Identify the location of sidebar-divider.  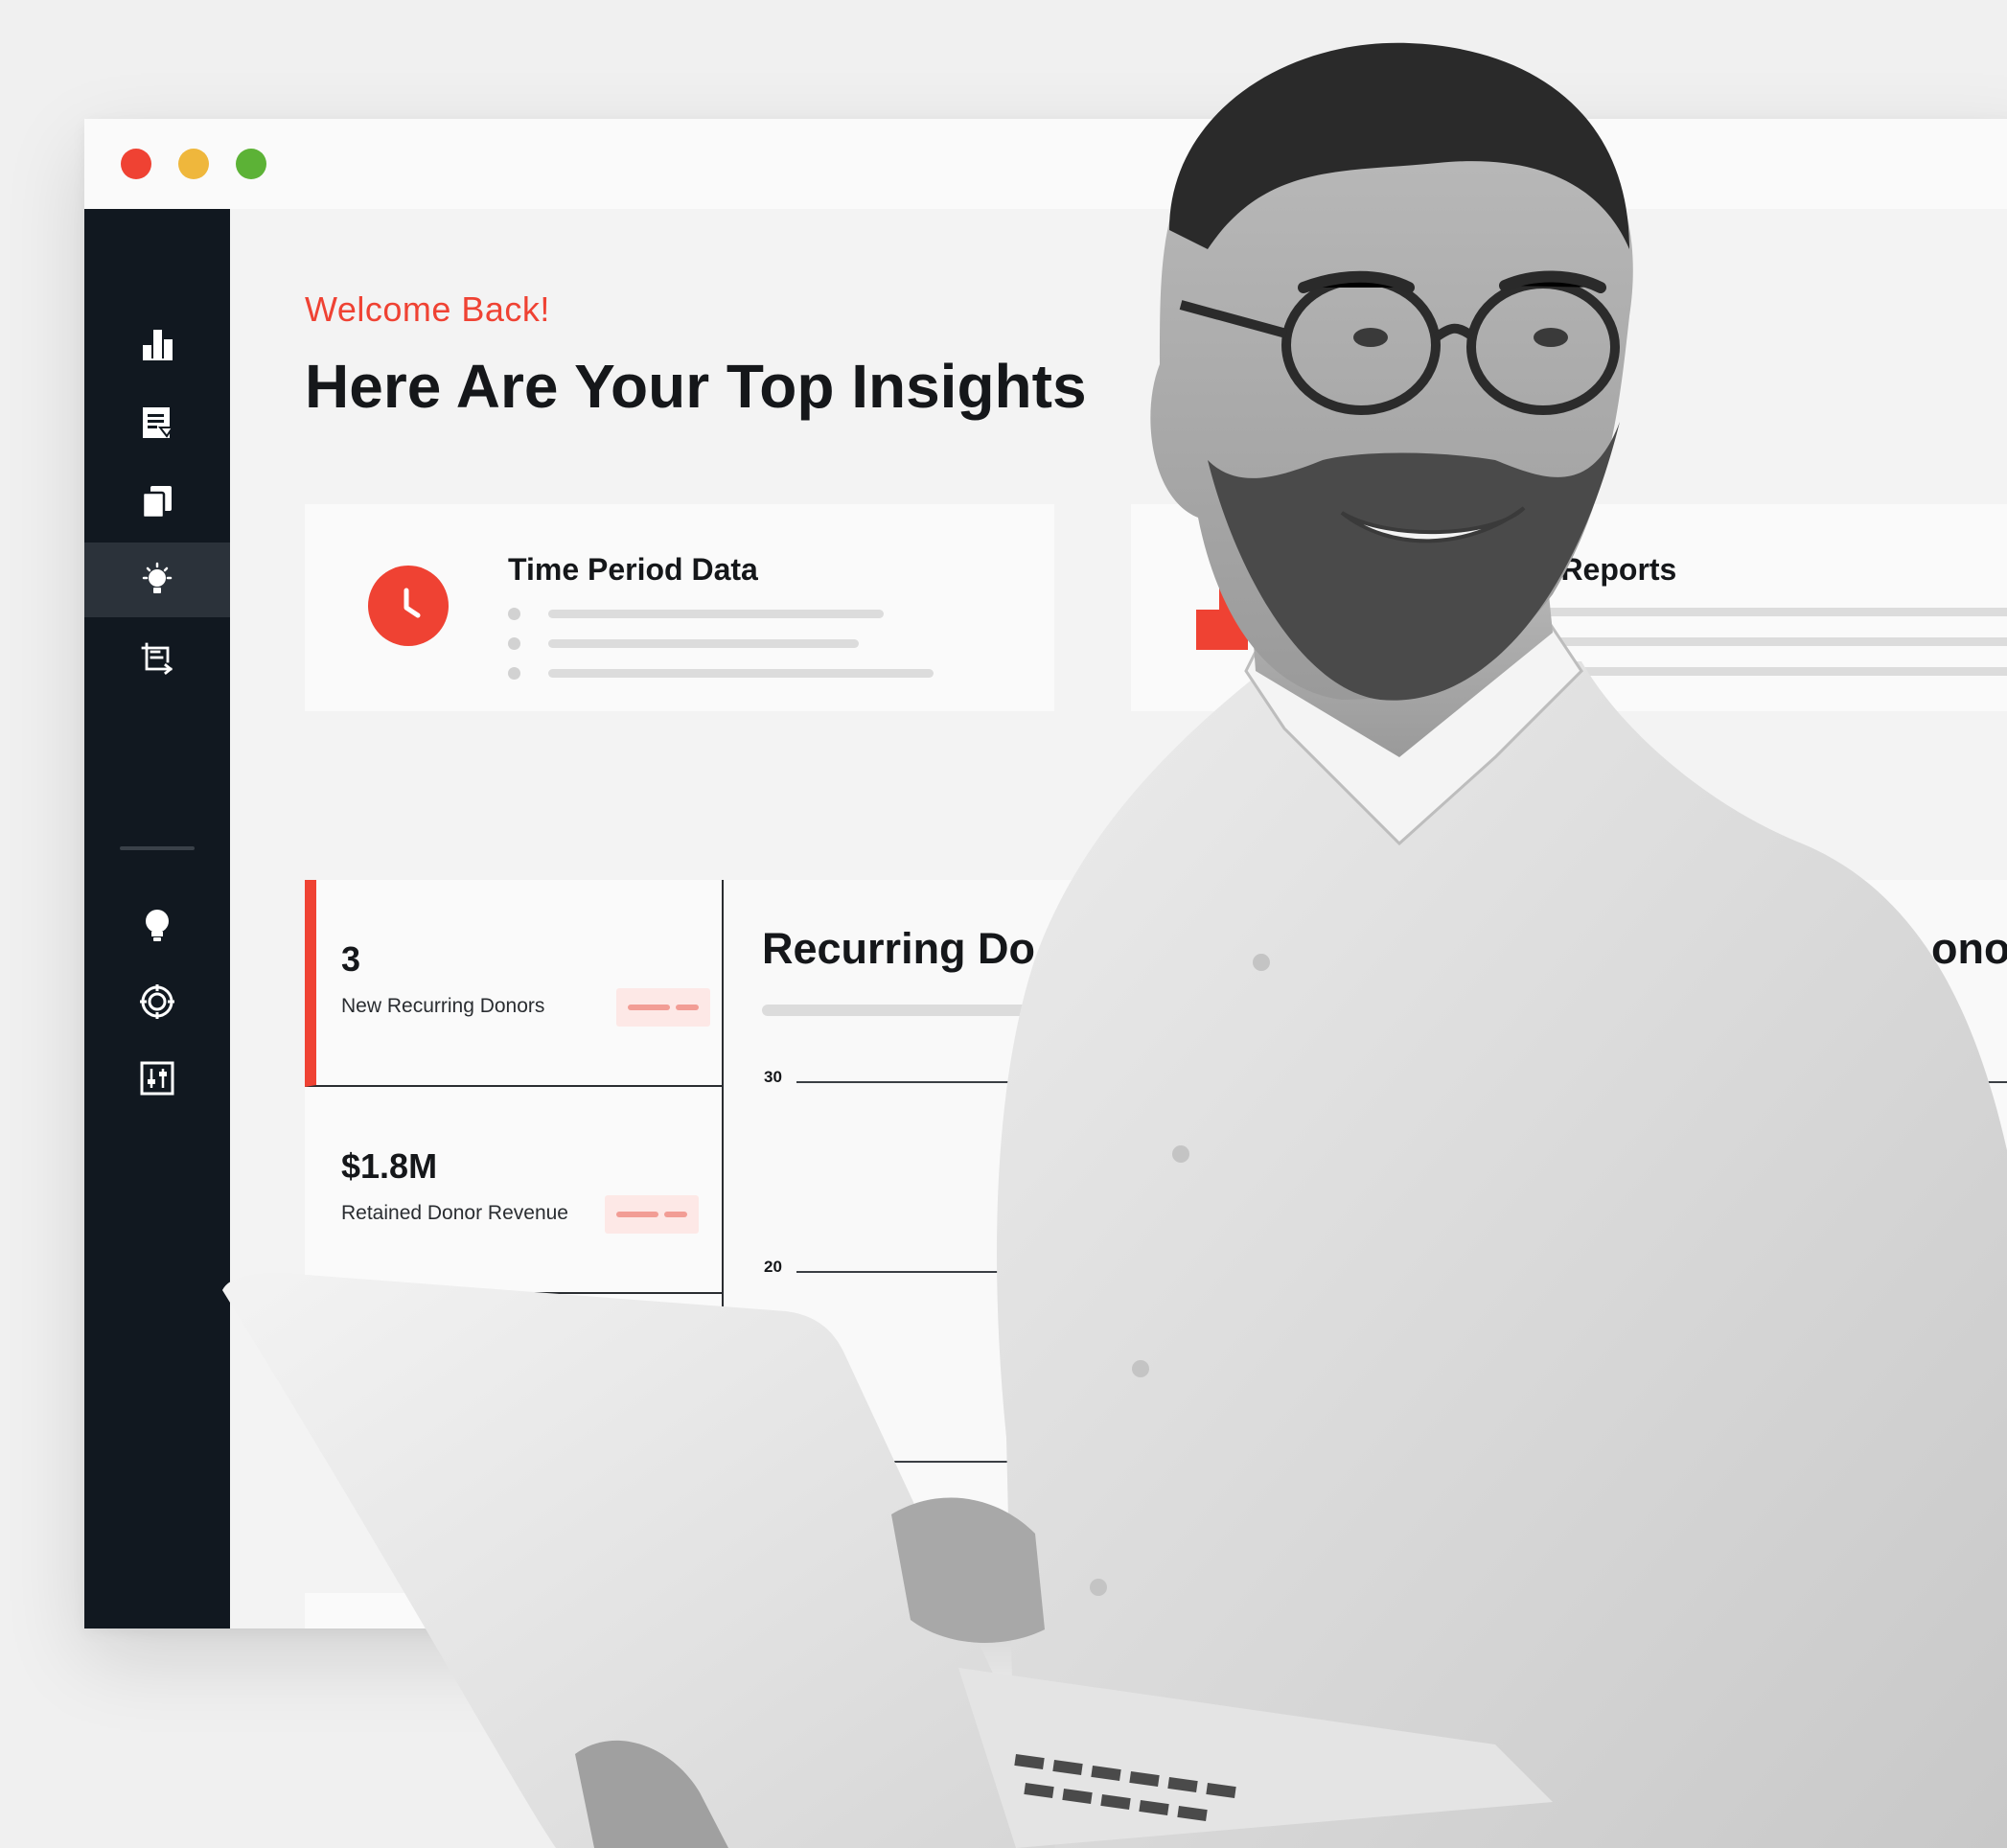
(157, 848).